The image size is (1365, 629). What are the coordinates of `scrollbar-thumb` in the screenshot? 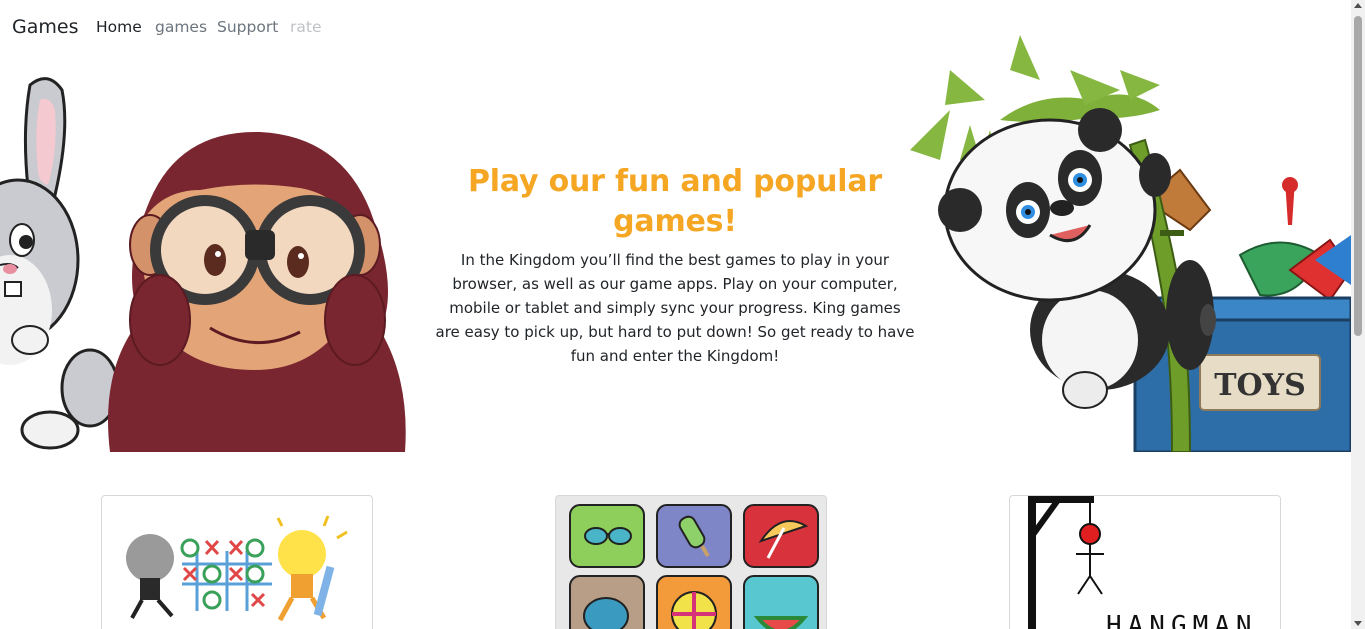 It's located at (1358, 176).